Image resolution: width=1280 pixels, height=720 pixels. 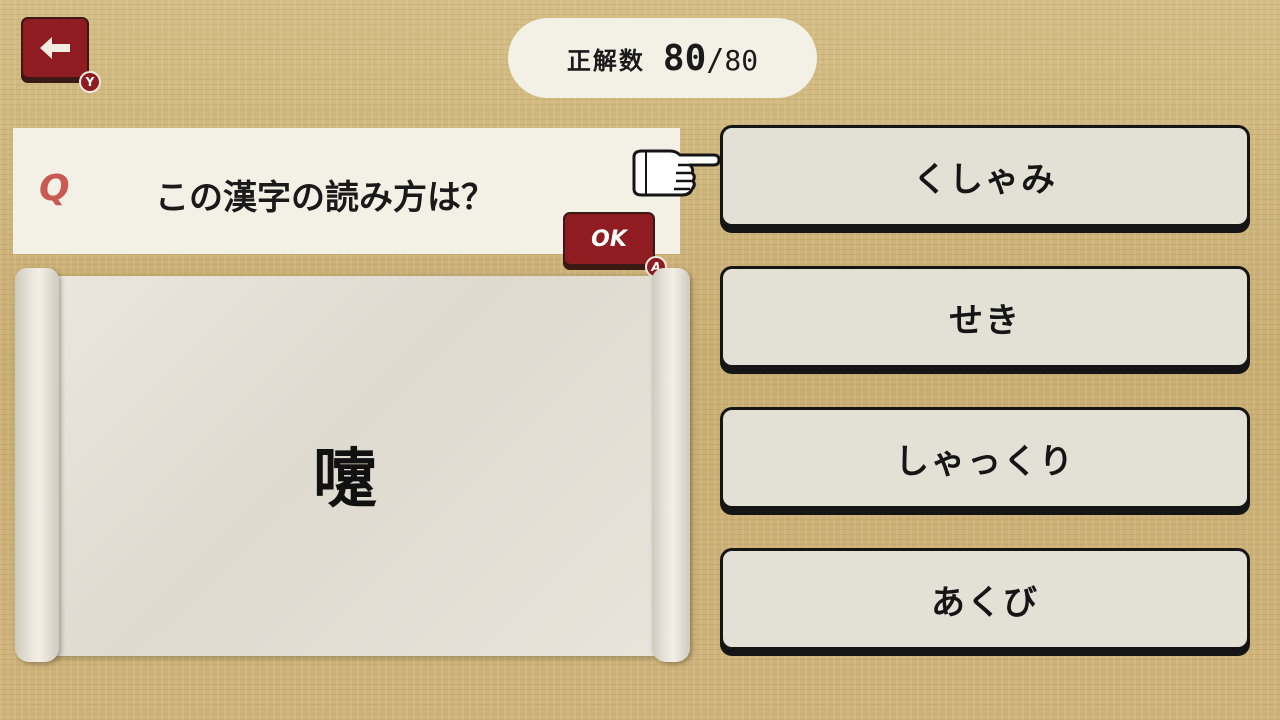 I want to click on answer-choice-4: あくび, so click(x=985, y=599).